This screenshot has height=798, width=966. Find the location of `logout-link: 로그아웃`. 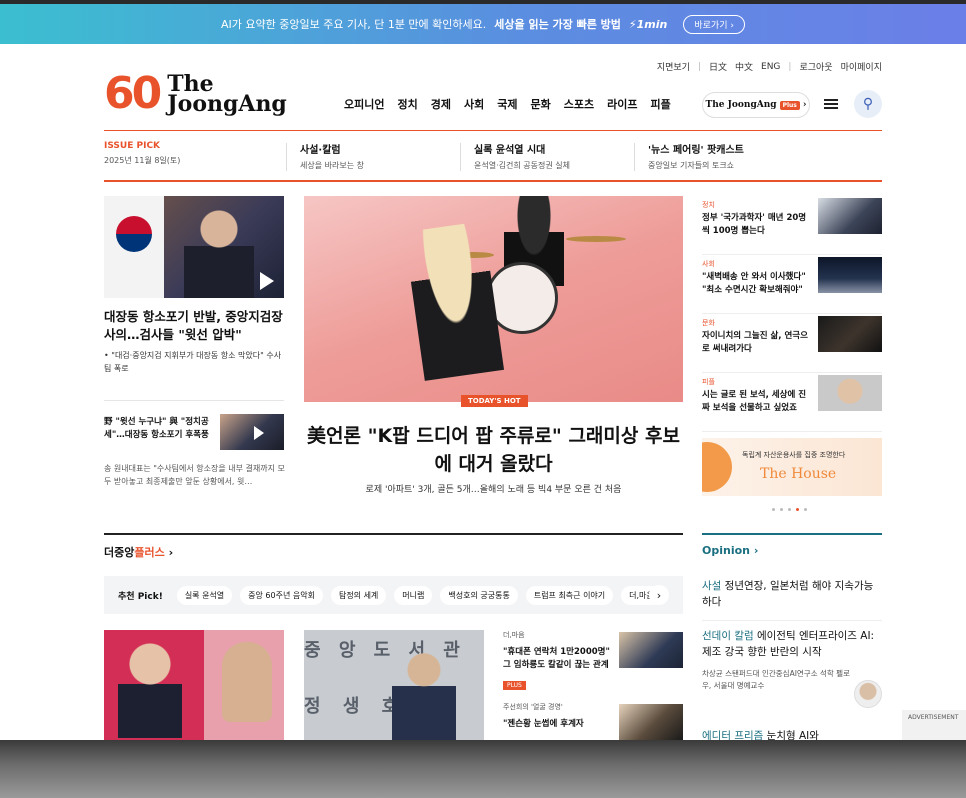

logout-link: 로그아웃 is located at coordinates (815, 66).